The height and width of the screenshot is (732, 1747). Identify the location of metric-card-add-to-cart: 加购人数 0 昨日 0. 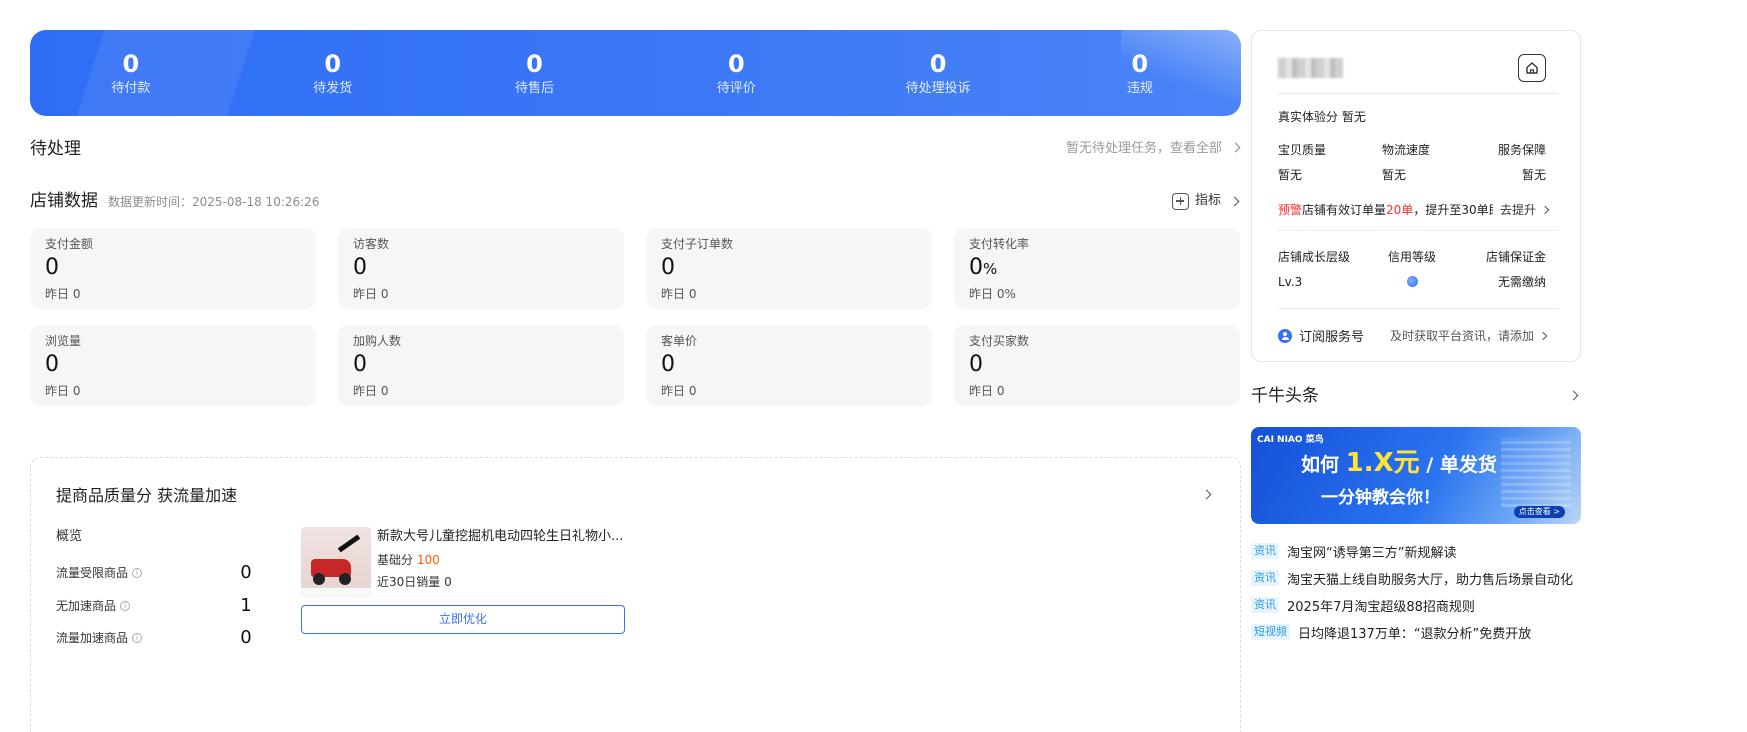
(481, 365).